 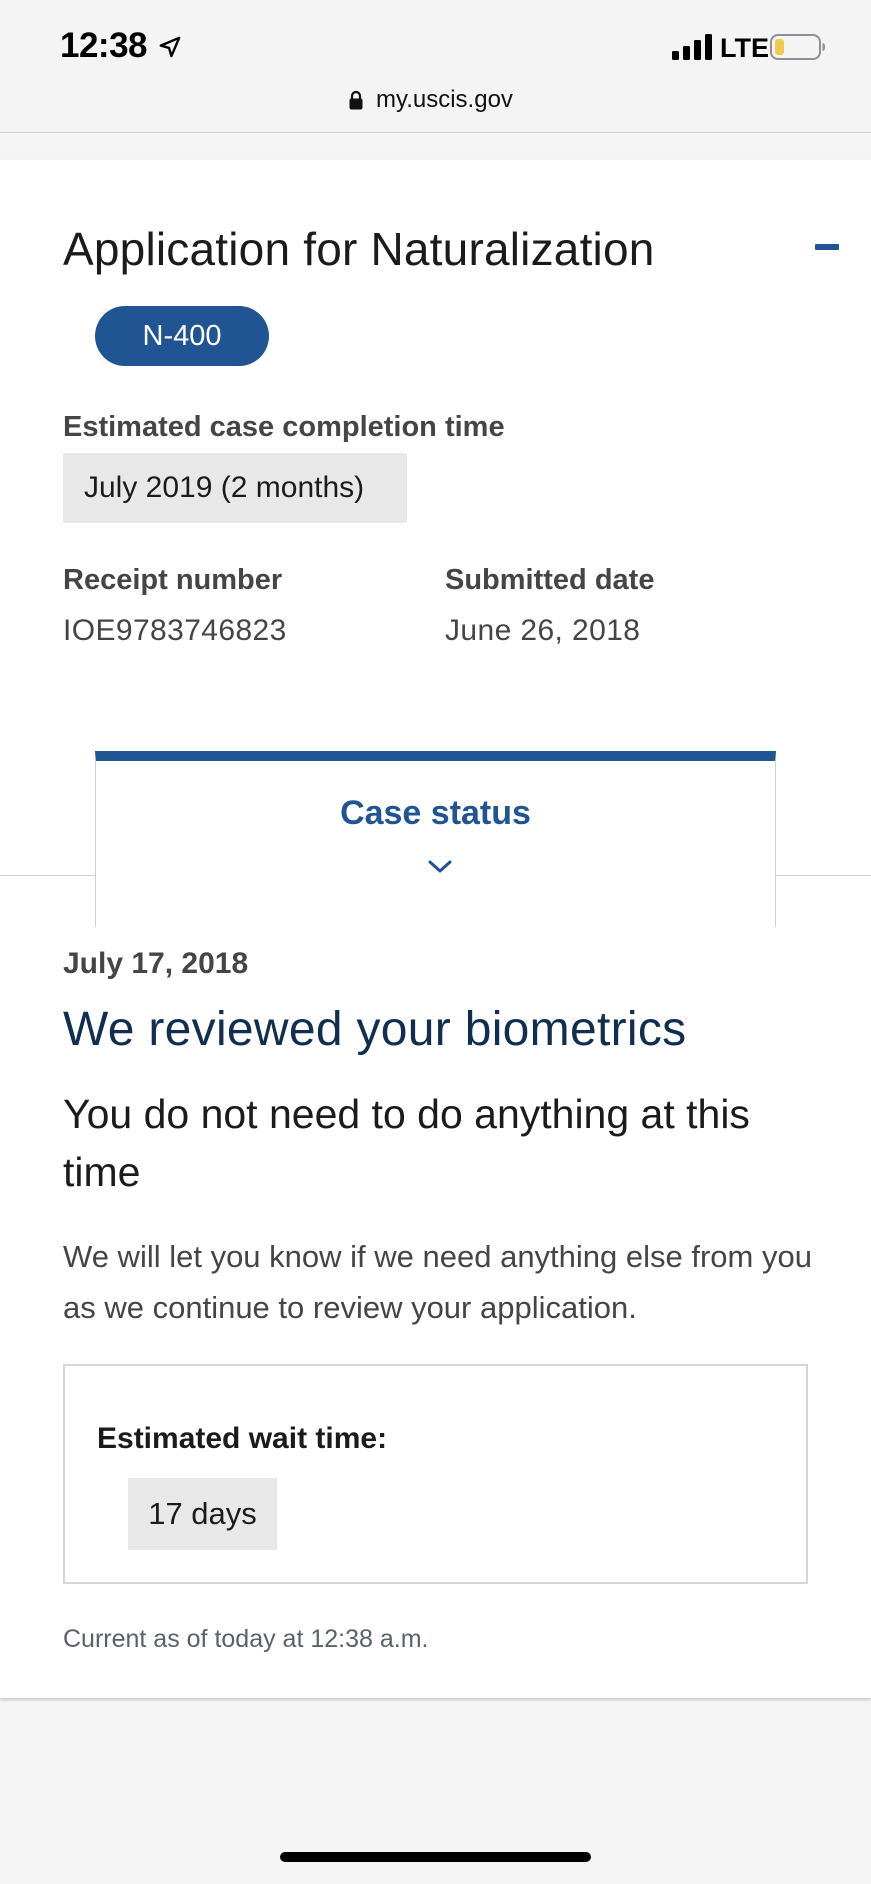 What do you see at coordinates (543, 630) in the screenshot?
I see `submitted-date-value: June 26, 2018` at bounding box center [543, 630].